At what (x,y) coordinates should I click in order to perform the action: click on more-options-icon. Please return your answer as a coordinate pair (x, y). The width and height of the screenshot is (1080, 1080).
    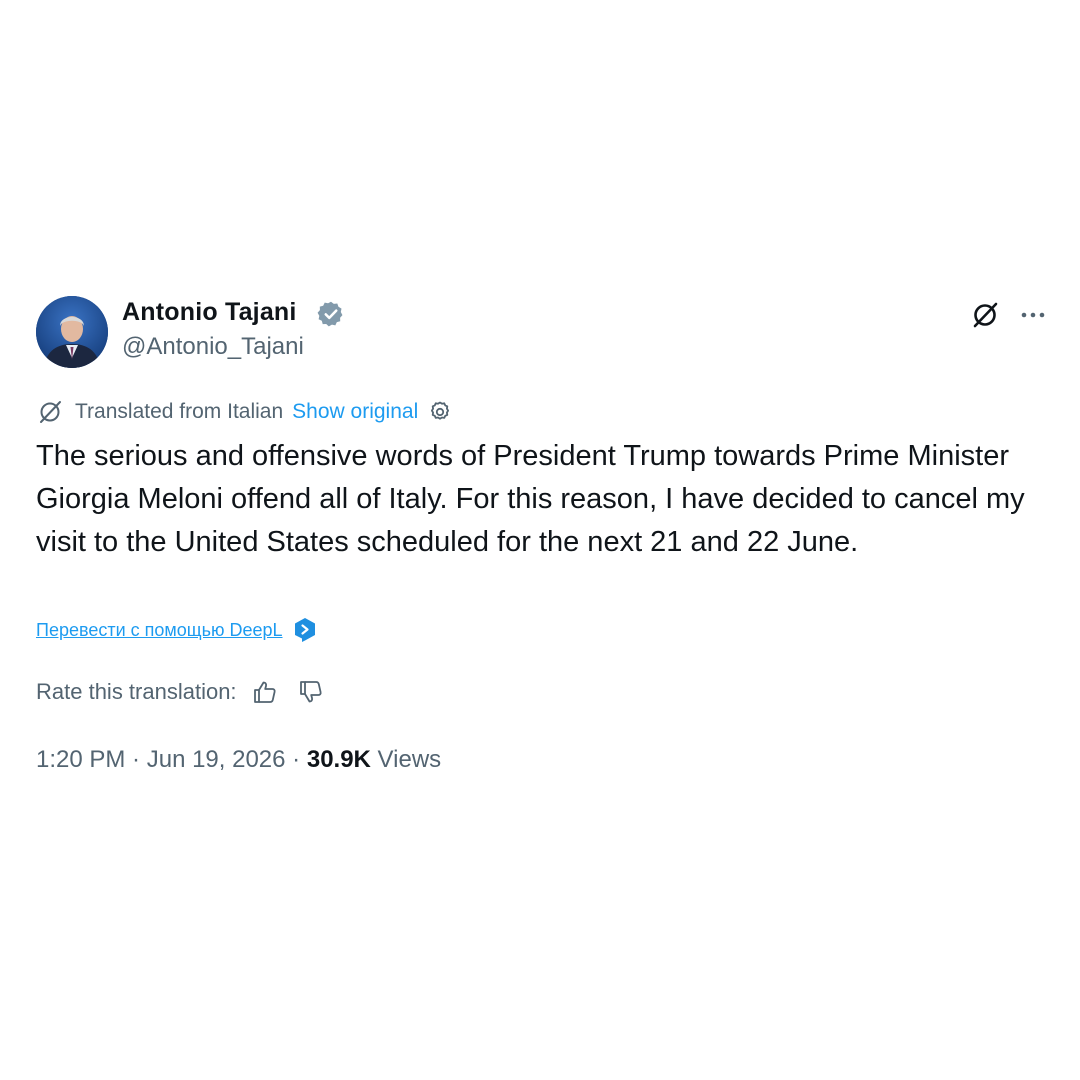
    Looking at the image, I should click on (1033, 315).